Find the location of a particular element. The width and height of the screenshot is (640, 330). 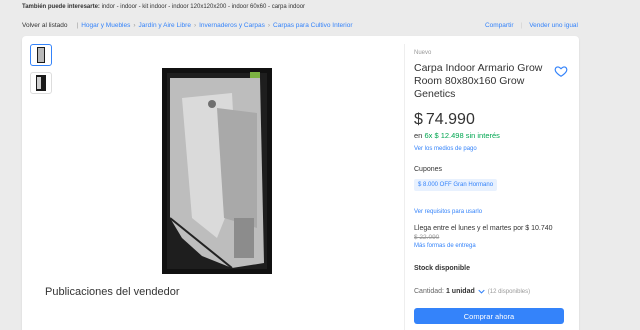

price-currency: $ is located at coordinates (418, 119).